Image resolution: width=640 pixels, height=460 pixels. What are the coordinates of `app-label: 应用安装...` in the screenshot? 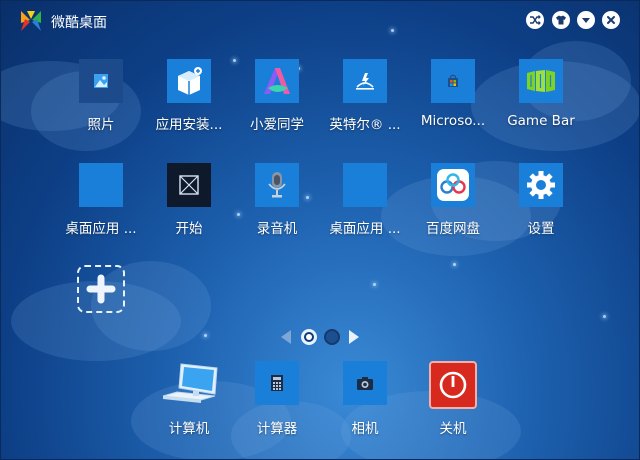 It's located at (189, 125).